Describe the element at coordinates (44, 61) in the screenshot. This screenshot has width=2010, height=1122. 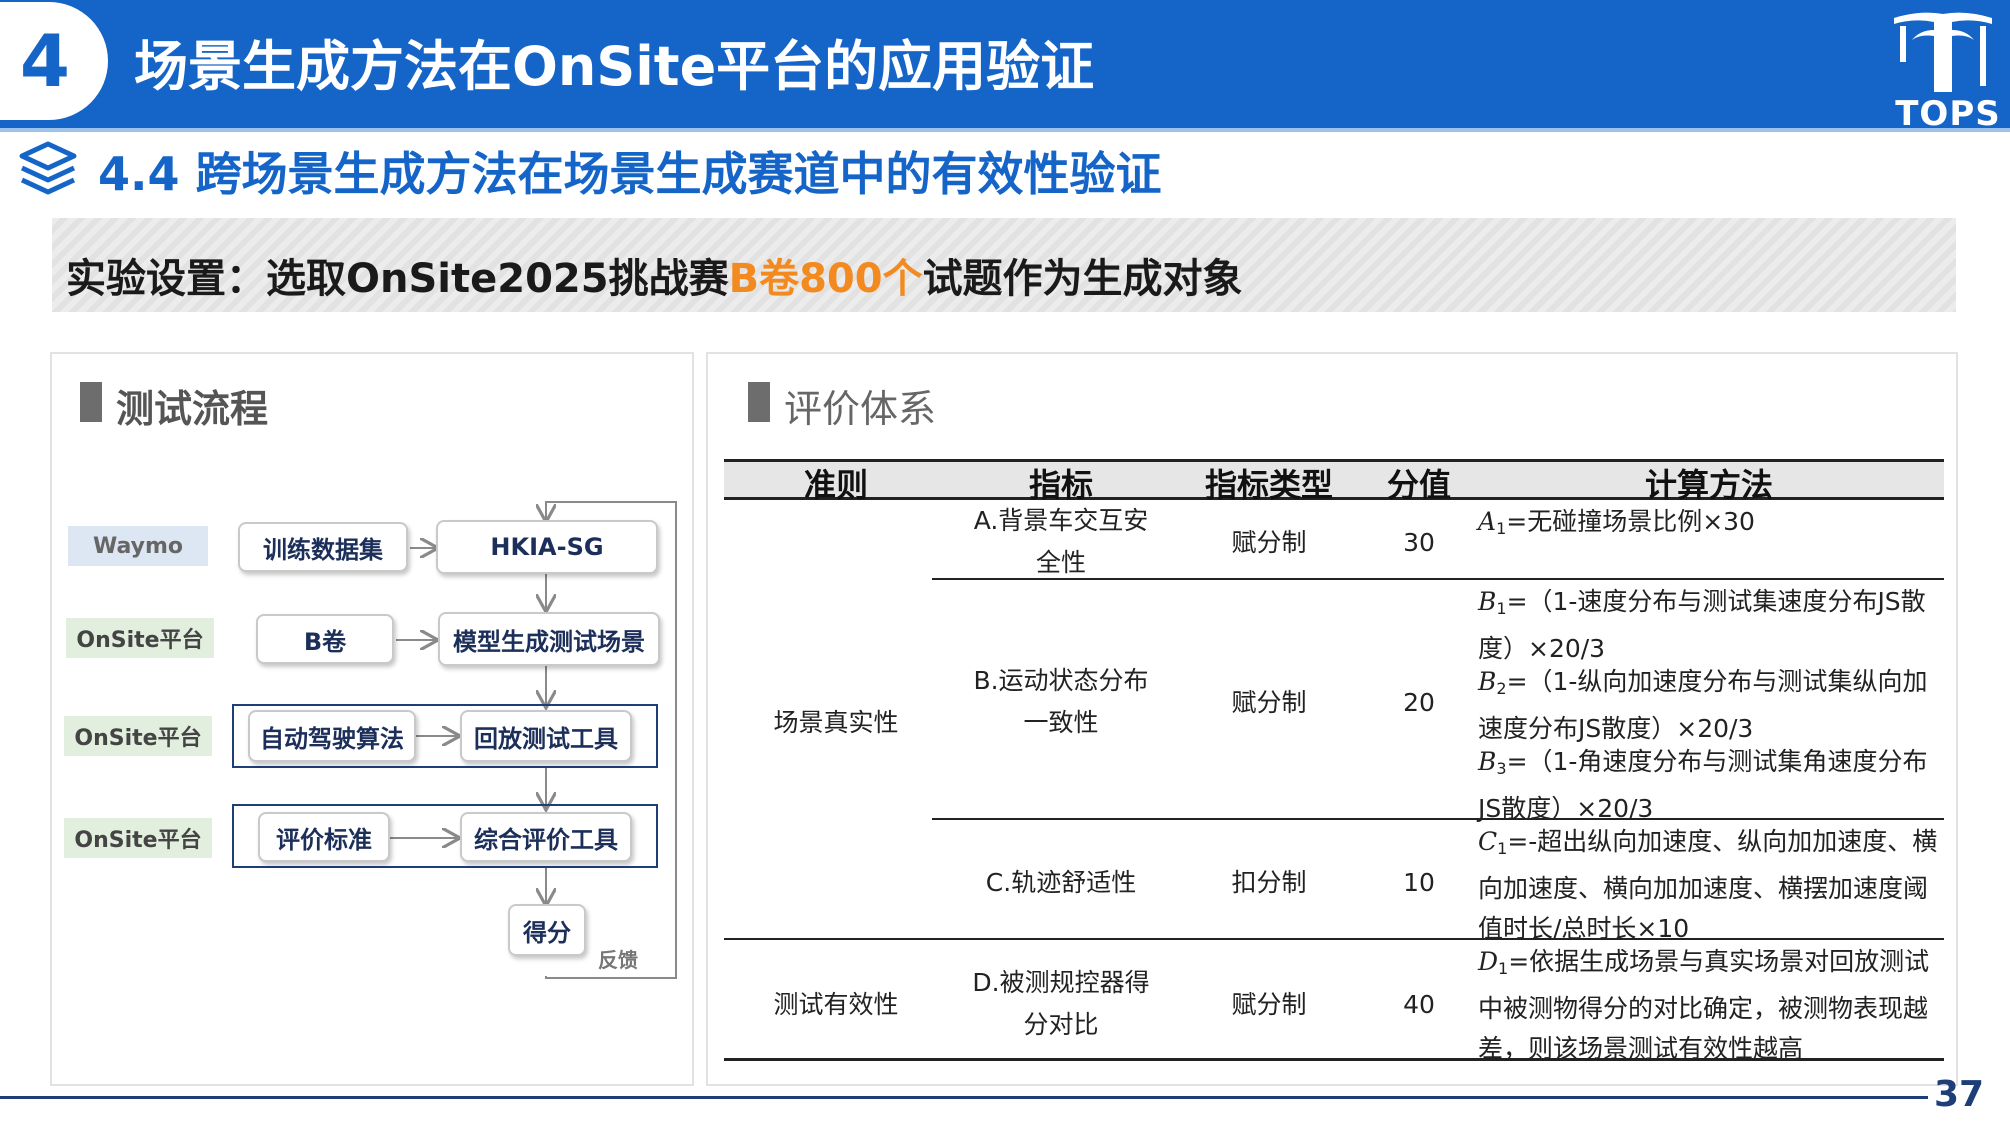
I see `section-number: 4` at that location.